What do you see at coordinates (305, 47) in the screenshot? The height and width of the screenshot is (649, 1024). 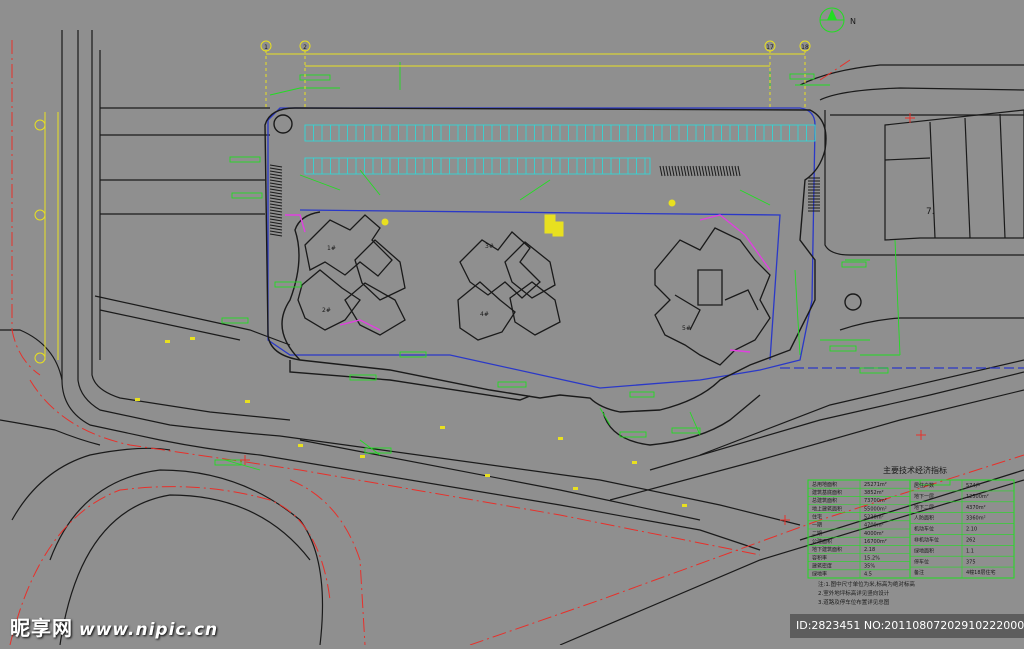 I see `grid-axis-label: 2` at bounding box center [305, 47].